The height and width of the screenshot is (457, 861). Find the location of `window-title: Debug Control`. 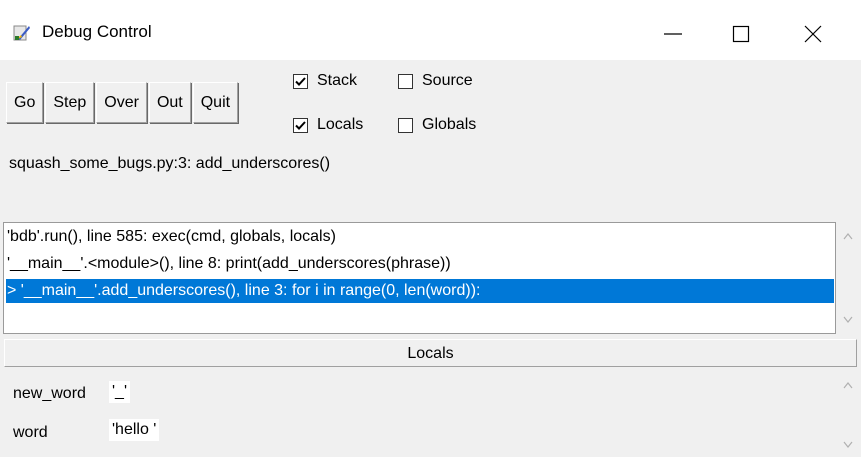

window-title: Debug Control is located at coordinates (97, 31).